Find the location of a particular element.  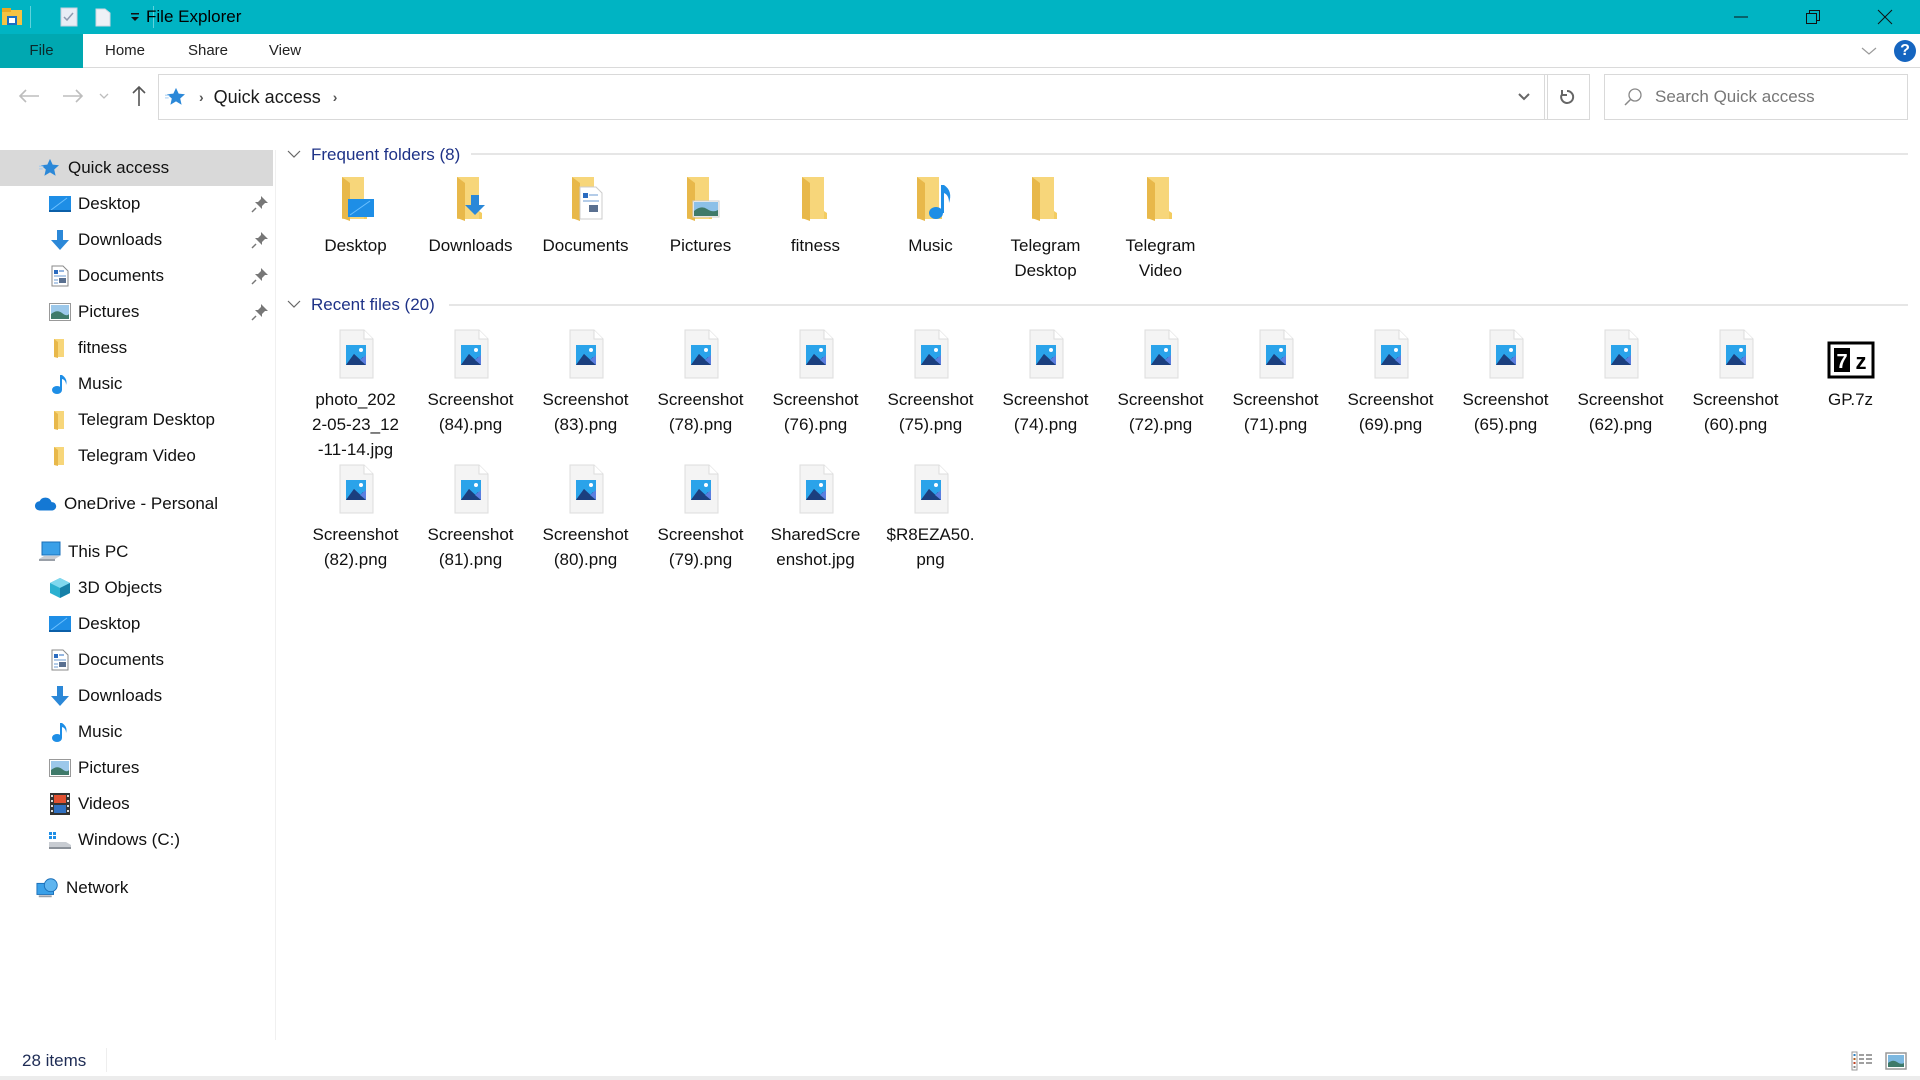

sidebar-item-windows-c: Windows (C:) is located at coordinates (136, 840).